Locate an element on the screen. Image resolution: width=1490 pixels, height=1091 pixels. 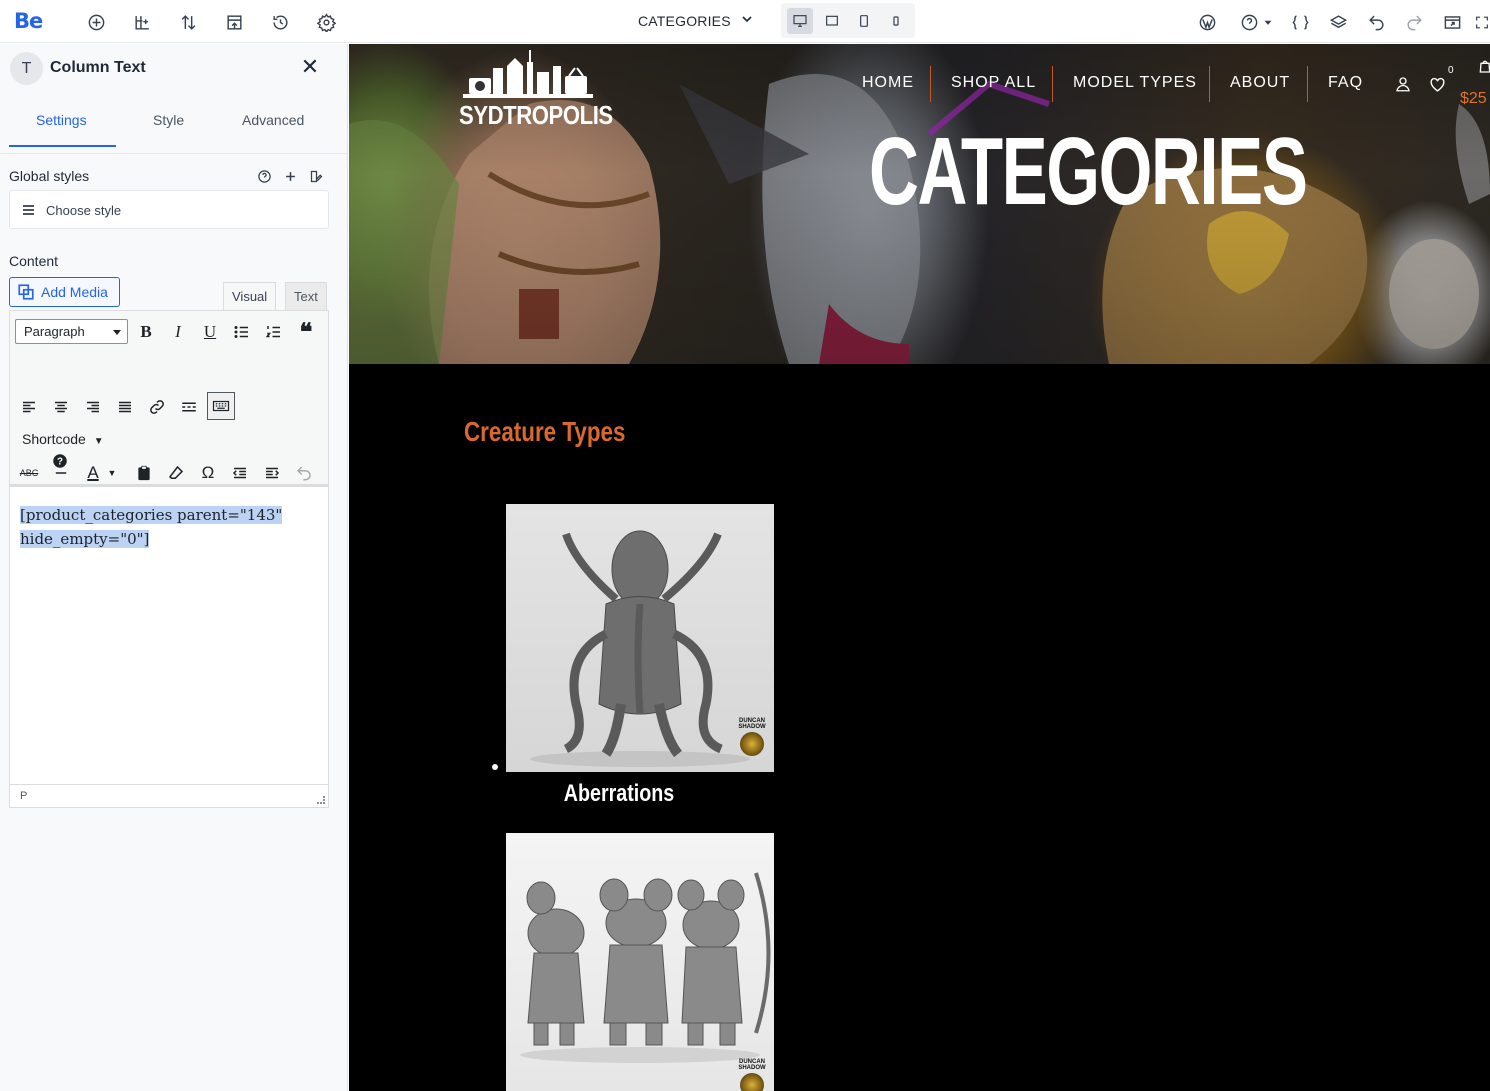
panel-title: Column Text is located at coordinates (98, 67).